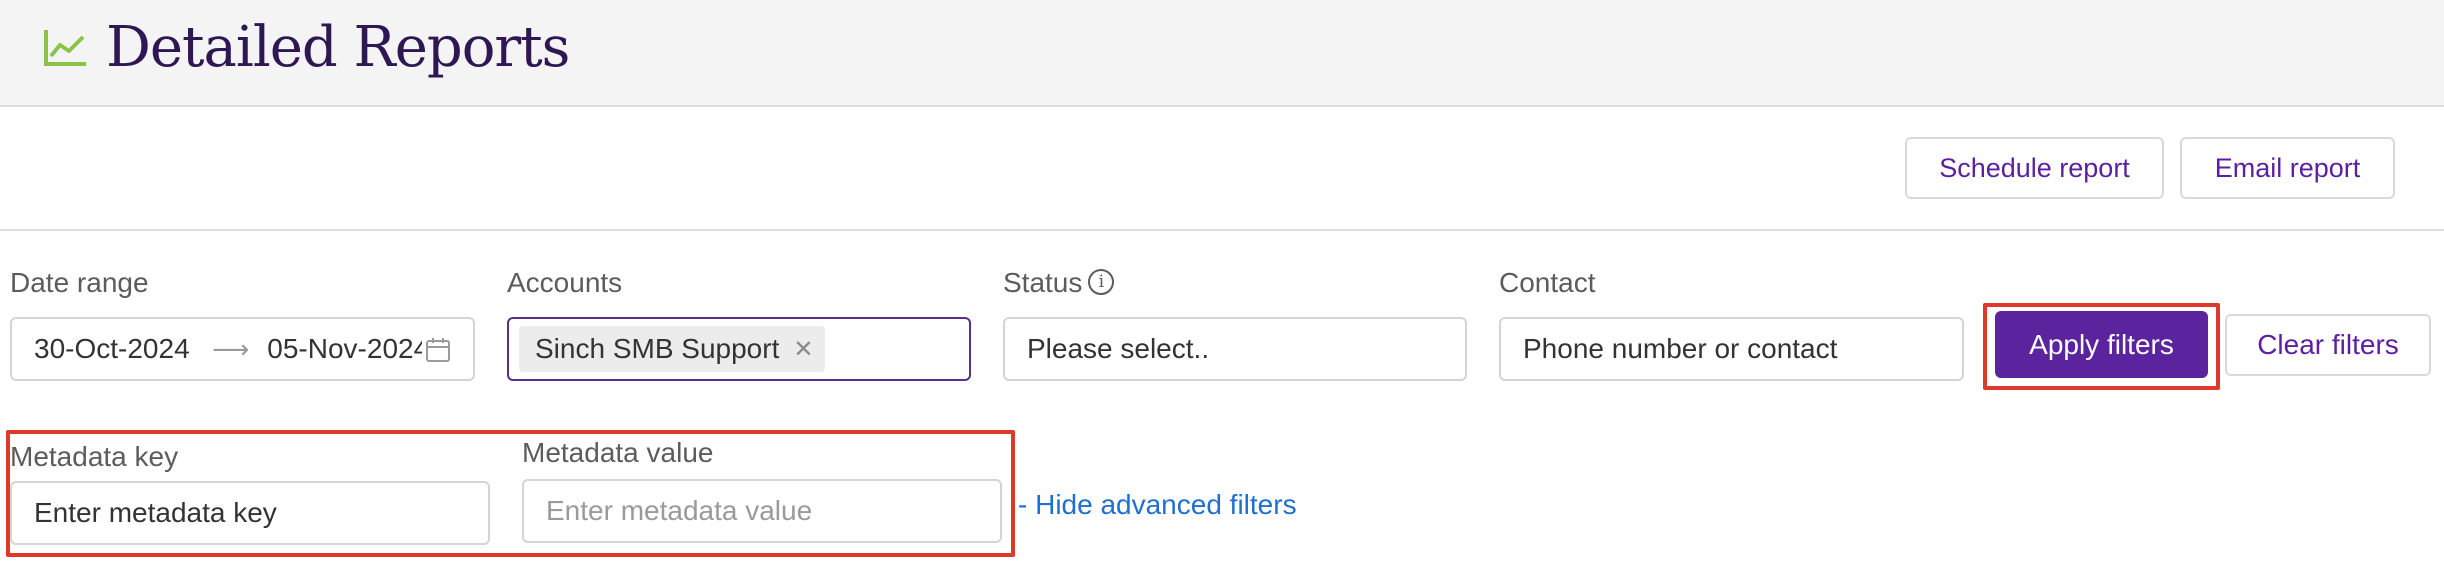 This screenshot has height=588, width=2444. Describe the element at coordinates (657, 348) in the screenshot. I see `account-tag-label: Sinch SMB Support` at that location.